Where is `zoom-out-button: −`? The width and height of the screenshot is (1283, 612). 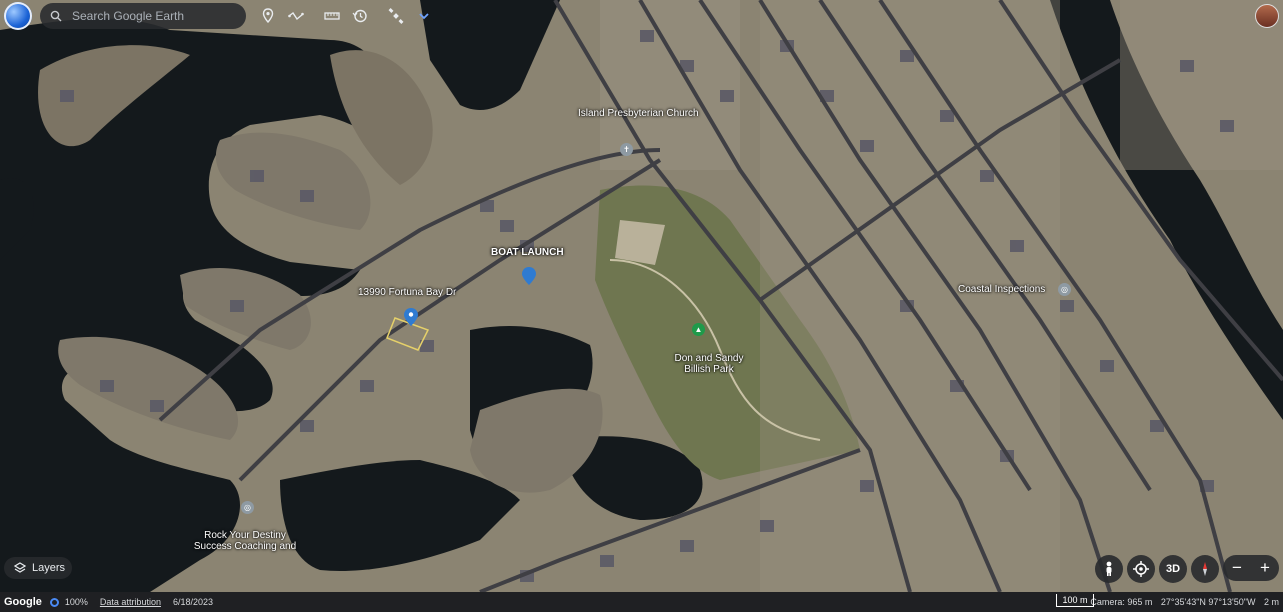 zoom-out-button: − is located at coordinates (1237, 568).